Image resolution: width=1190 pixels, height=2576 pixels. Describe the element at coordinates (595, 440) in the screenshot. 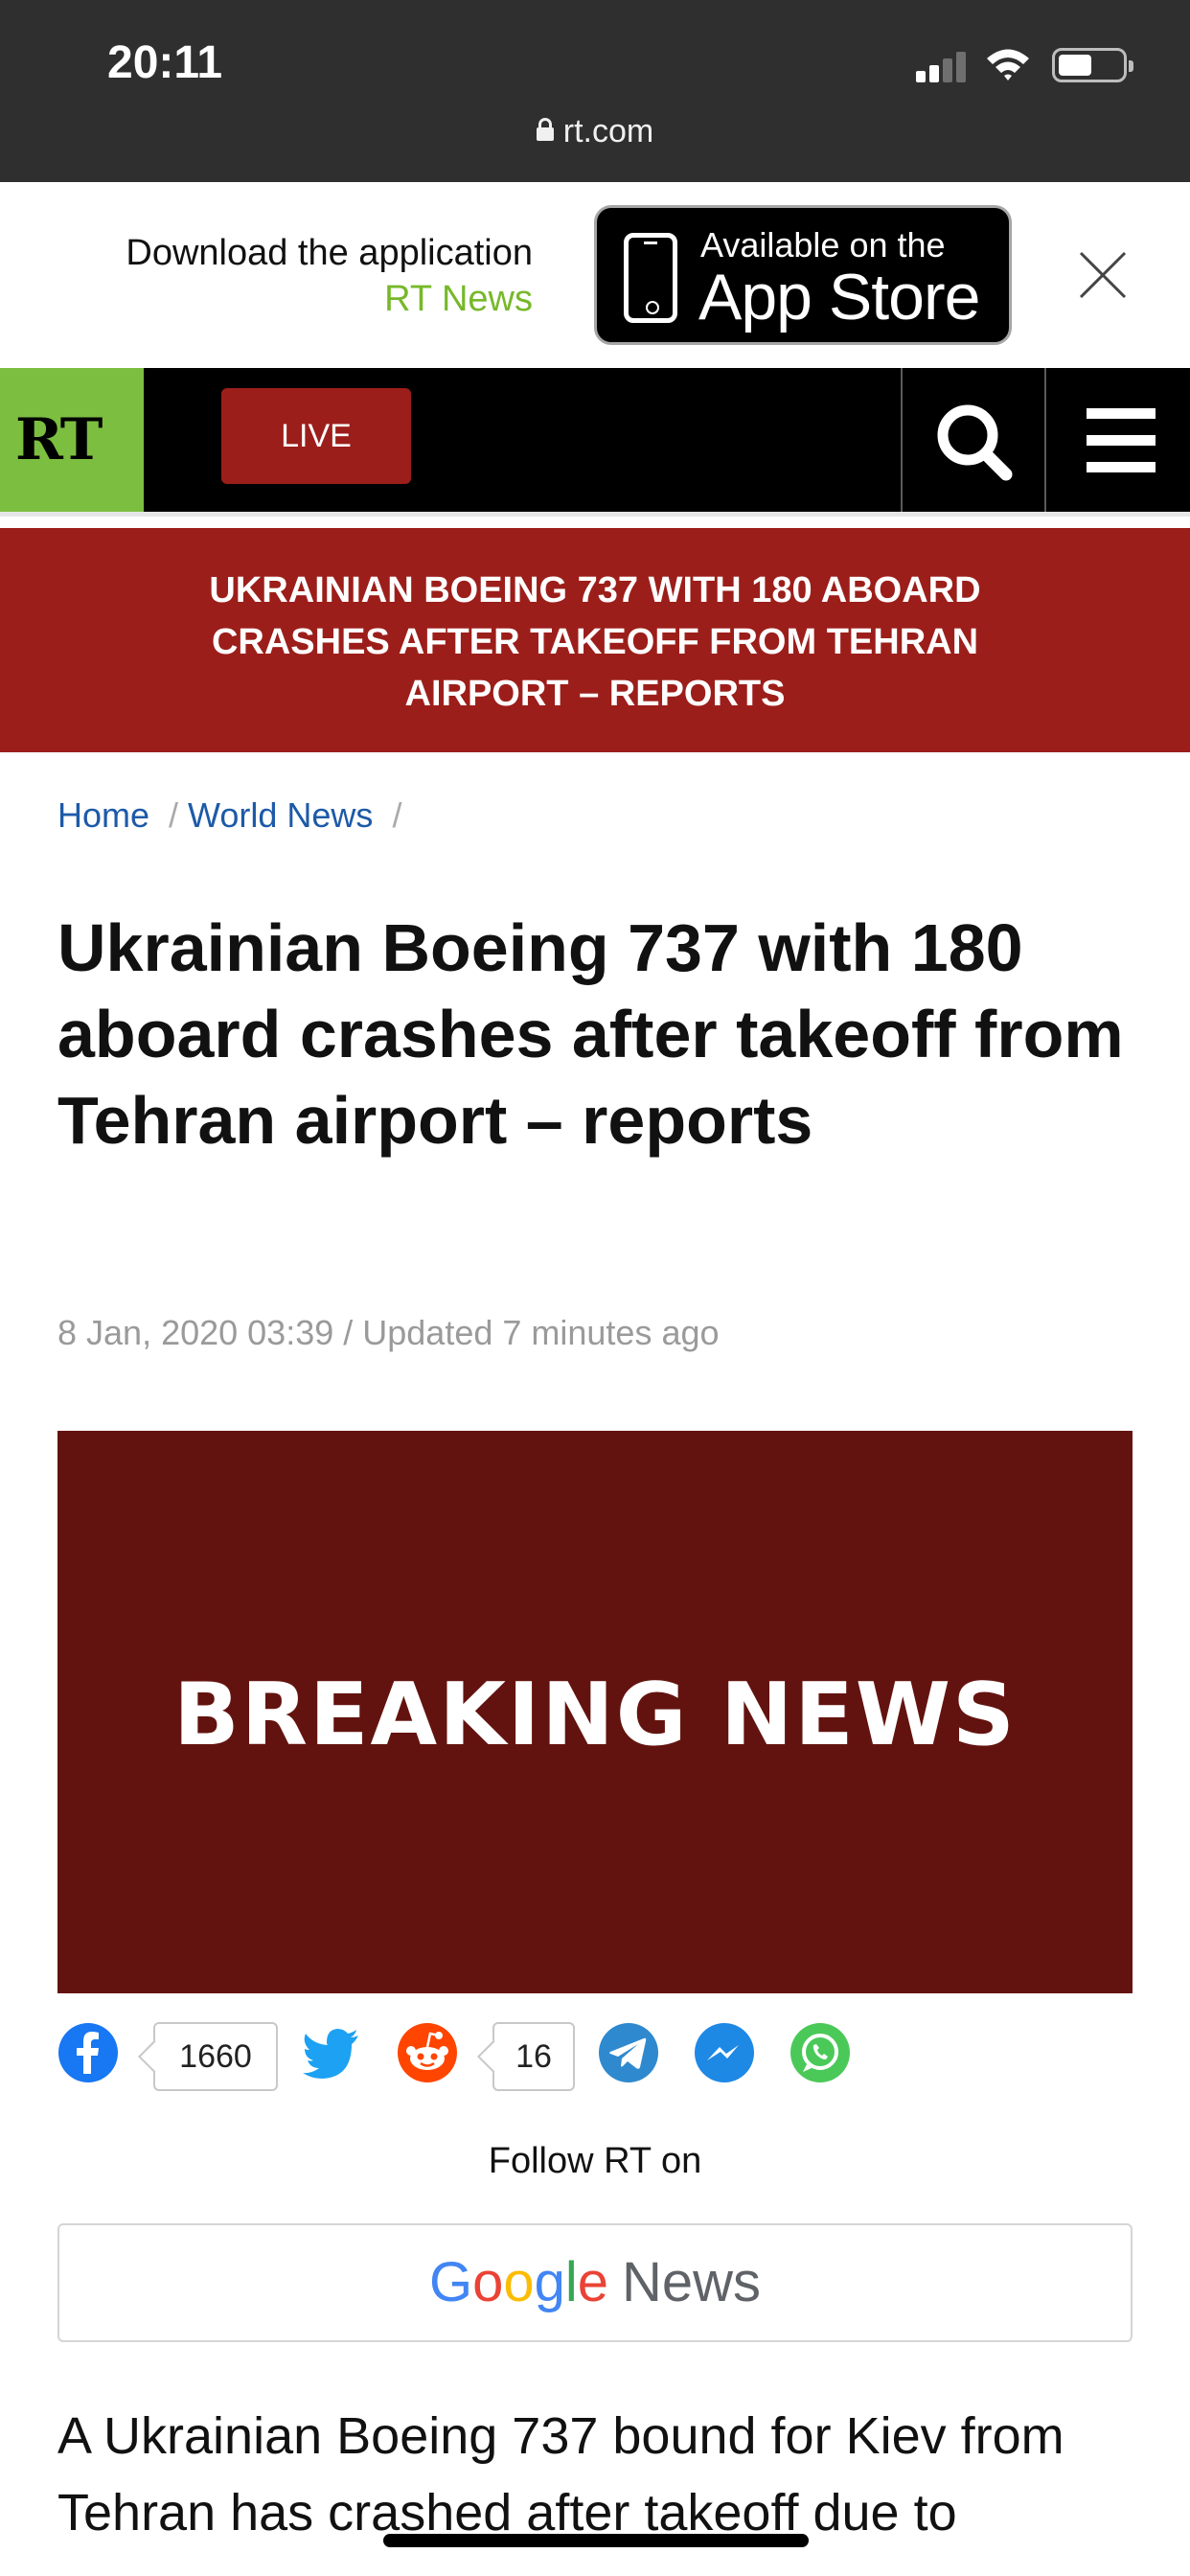

I see `nav-bar: RT LIVE` at that location.